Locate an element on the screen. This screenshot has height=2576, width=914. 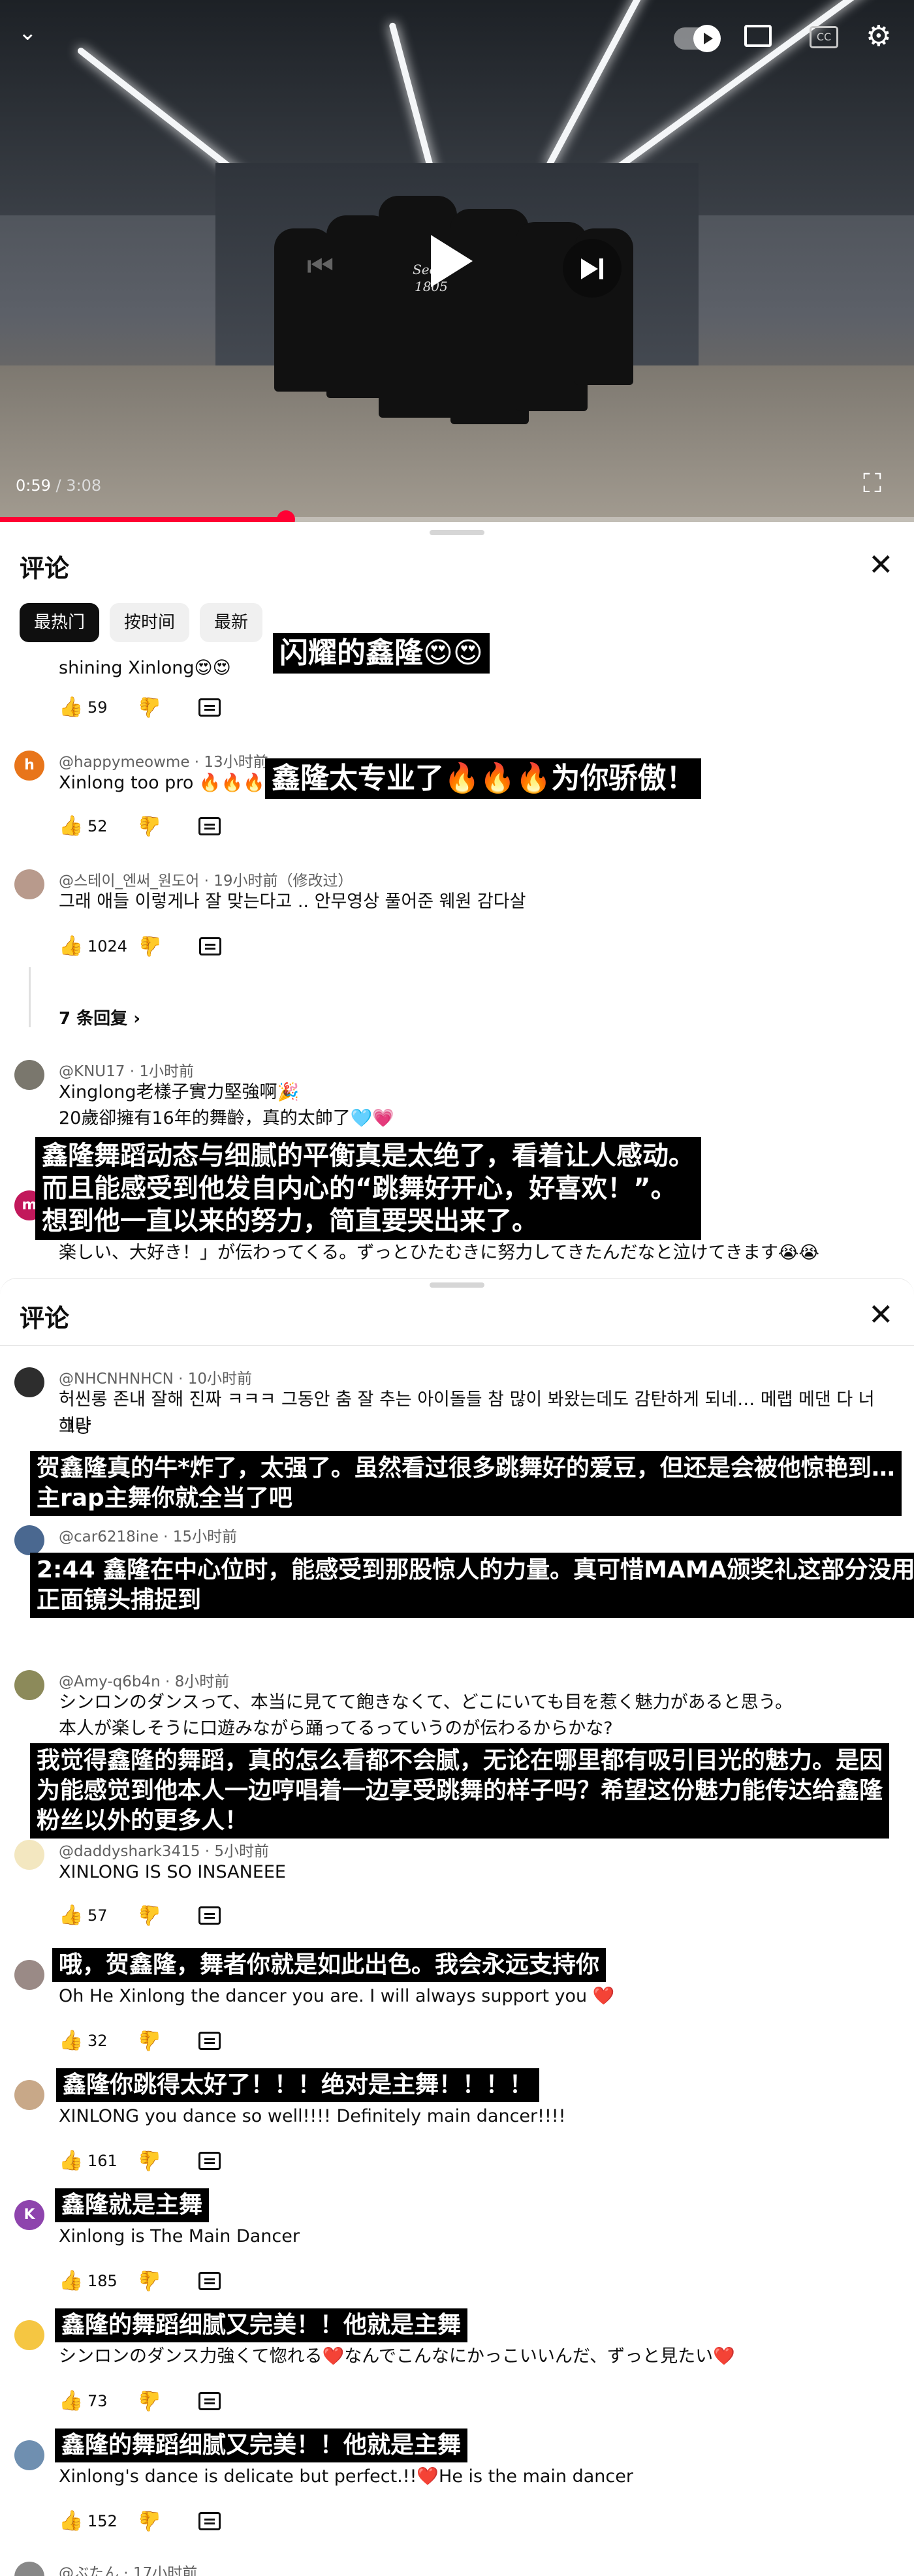
comment-time: 13小时前 is located at coordinates (236, 762).